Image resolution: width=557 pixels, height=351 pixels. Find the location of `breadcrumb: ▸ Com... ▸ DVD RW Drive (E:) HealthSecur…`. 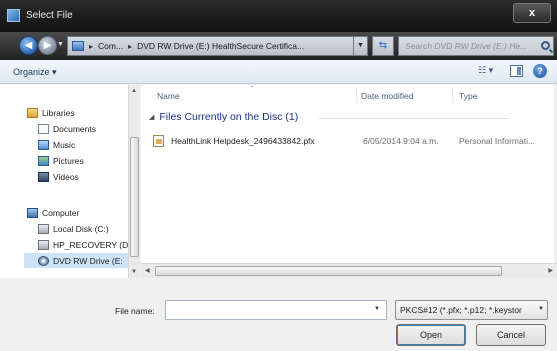

breadcrumb: ▸ Com... ▸ DVD RW Drive (E:) HealthSecur… is located at coordinates (210, 46).